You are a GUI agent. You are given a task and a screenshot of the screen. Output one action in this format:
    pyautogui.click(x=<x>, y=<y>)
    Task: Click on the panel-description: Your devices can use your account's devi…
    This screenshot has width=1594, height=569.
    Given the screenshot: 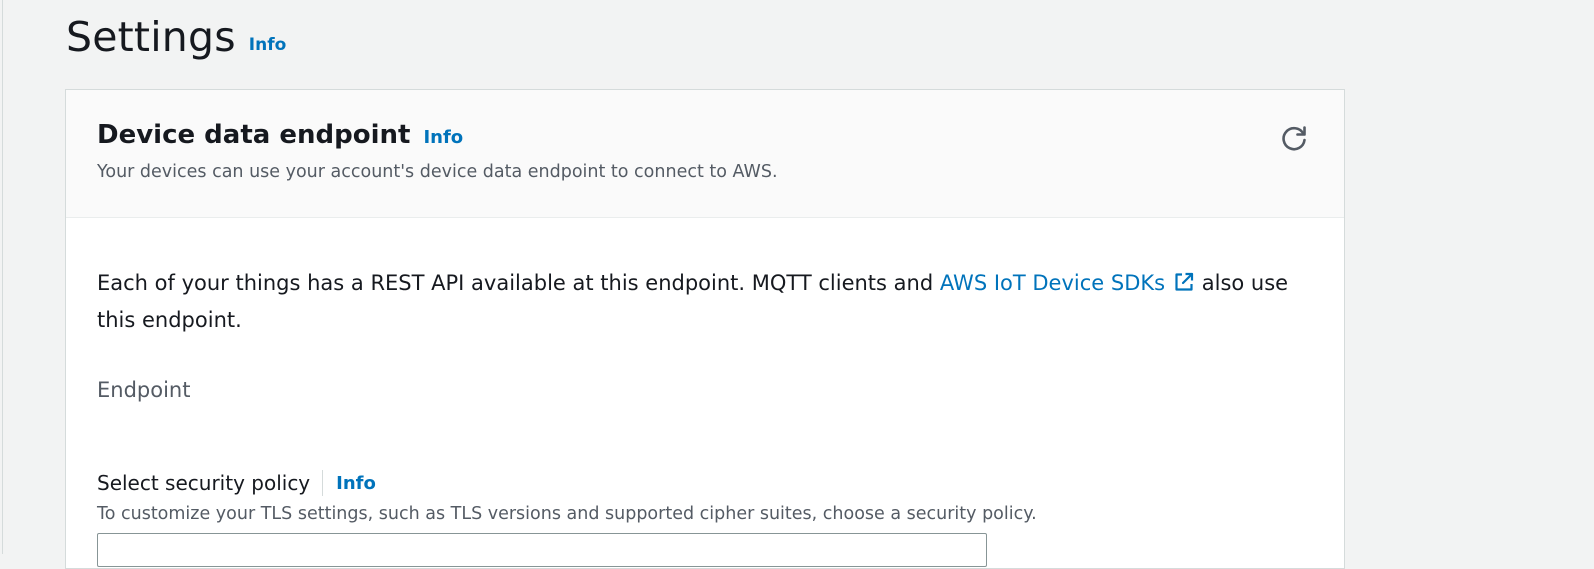 What is the action you would take?
    pyautogui.click(x=437, y=172)
    